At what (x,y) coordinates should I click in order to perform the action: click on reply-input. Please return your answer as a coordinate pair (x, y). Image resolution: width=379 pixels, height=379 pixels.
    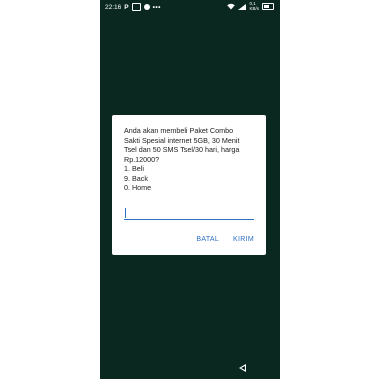
    Looking at the image, I should click on (189, 213).